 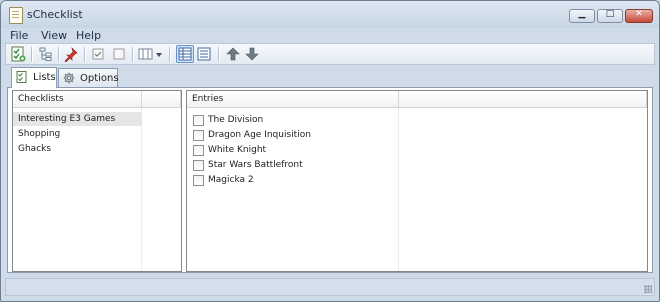 What do you see at coordinates (44, 77) in the screenshot?
I see `tab-lists-label: Lists` at bounding box center [44, 77].